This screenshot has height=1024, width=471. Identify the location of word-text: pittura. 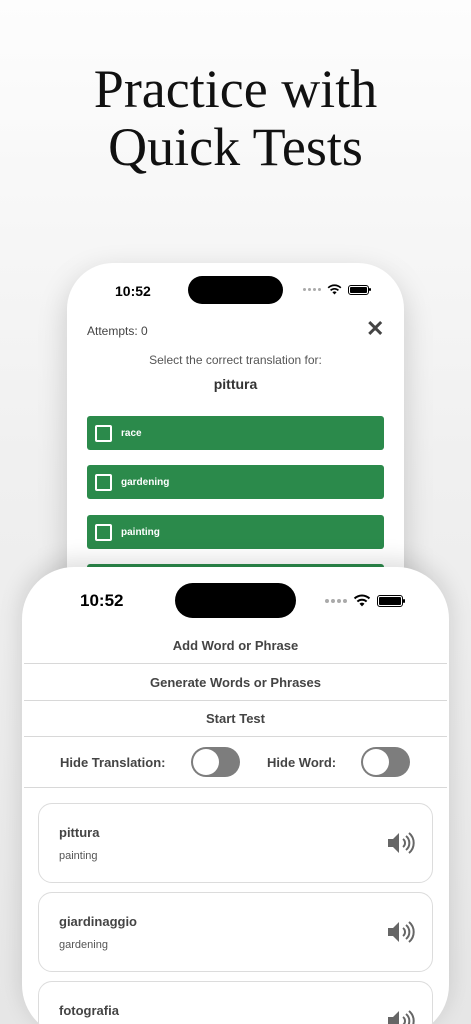
(79, 832).